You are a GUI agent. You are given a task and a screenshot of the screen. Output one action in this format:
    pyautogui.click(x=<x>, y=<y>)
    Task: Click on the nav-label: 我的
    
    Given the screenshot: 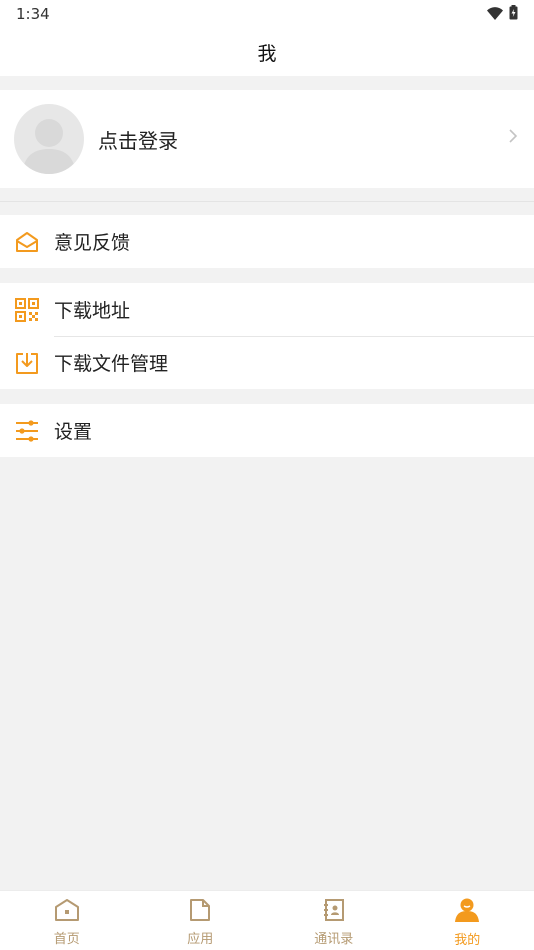 What is the action you would take?
    pyautogui.click(x=467, y=940)
    